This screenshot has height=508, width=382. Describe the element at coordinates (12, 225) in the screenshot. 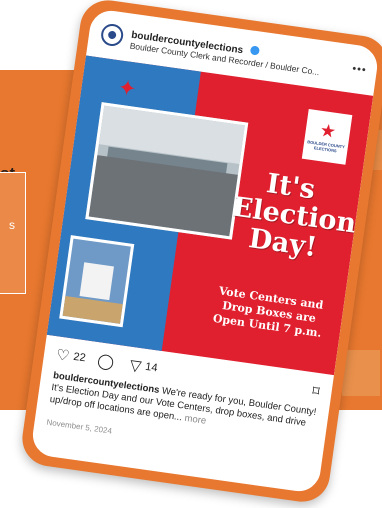

I see `background-card-text: s` at that location.